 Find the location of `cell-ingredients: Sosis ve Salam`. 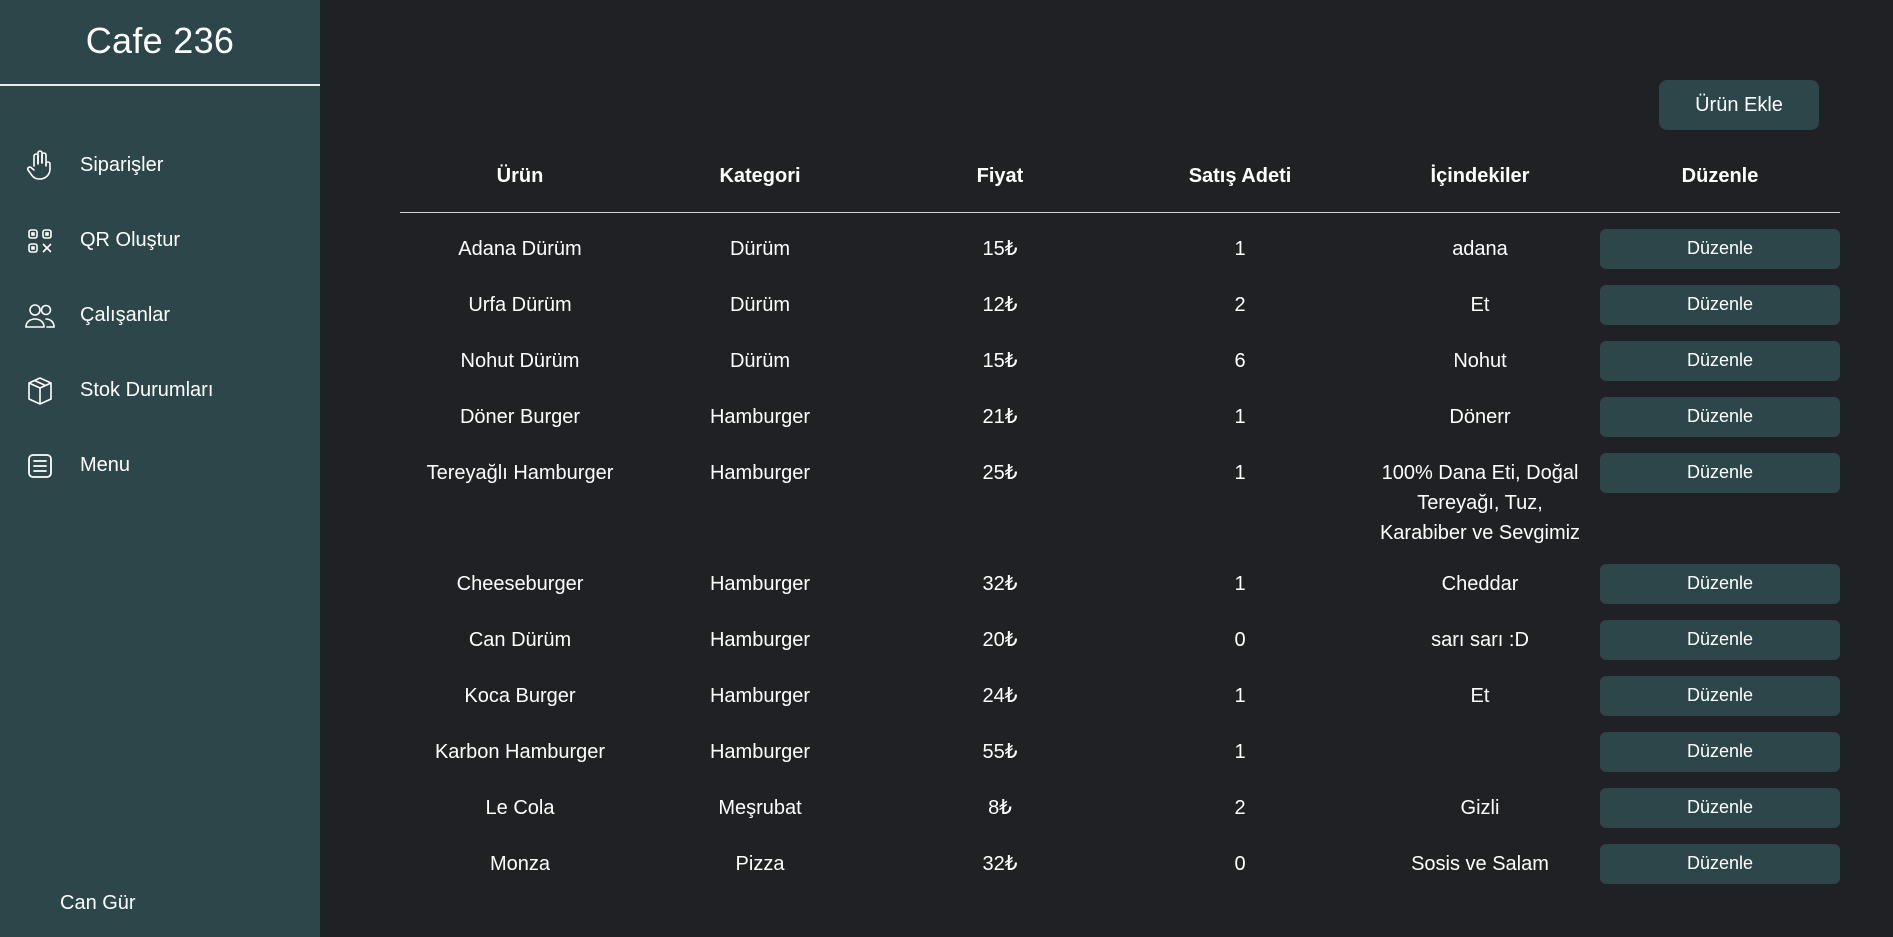

cell-ingredients: Sosis ve Salam is located at coordinates (1480, 863).